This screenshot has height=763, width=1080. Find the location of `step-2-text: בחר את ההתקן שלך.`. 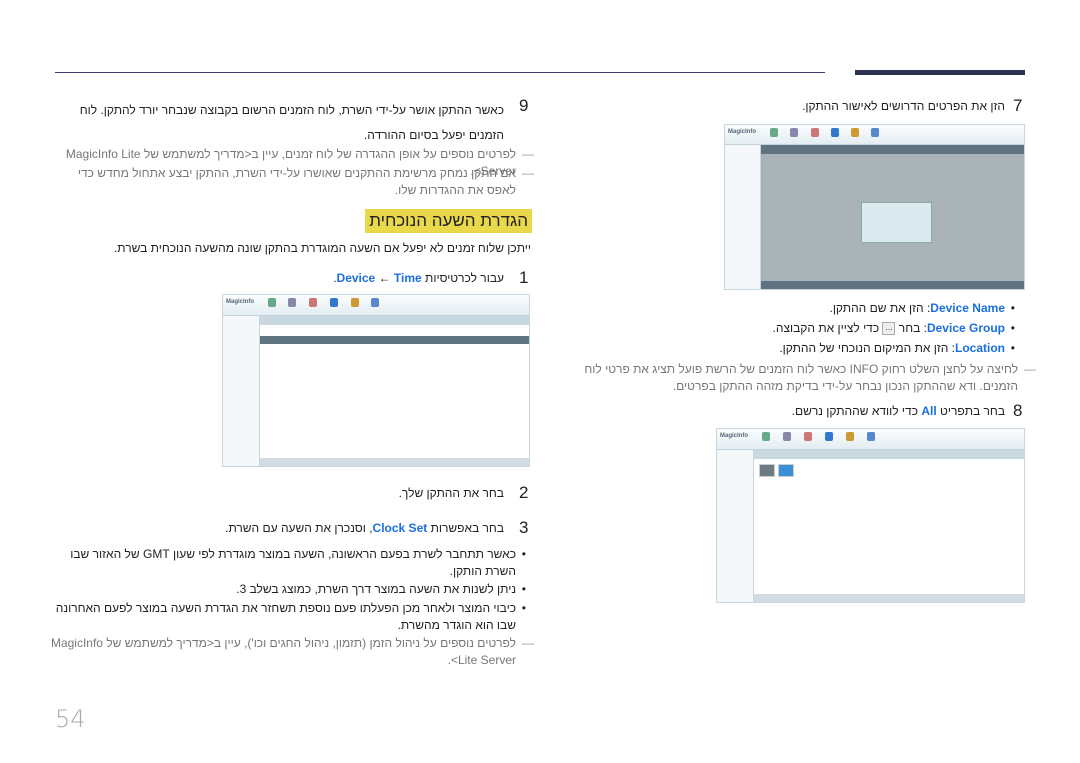

step-2-text: בחר את ההתקן שלך. is located at coordinates (451, 493).